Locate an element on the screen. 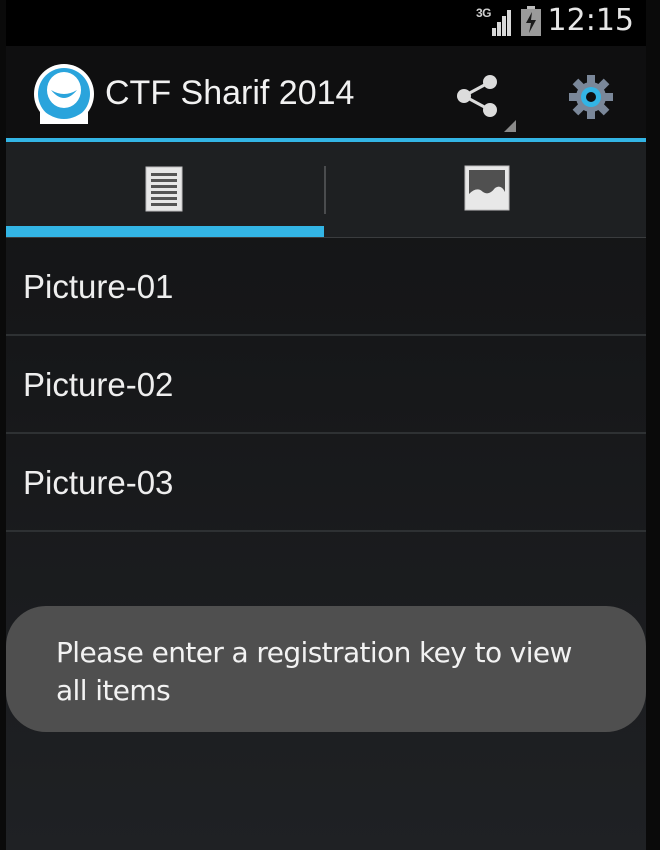  list-item-label: Picture-03 is located at coordinates (98, 482).